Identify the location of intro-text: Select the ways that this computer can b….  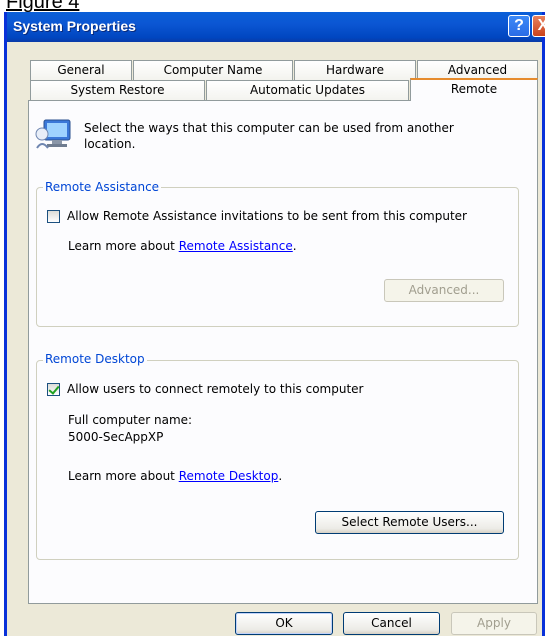
(269, 136).